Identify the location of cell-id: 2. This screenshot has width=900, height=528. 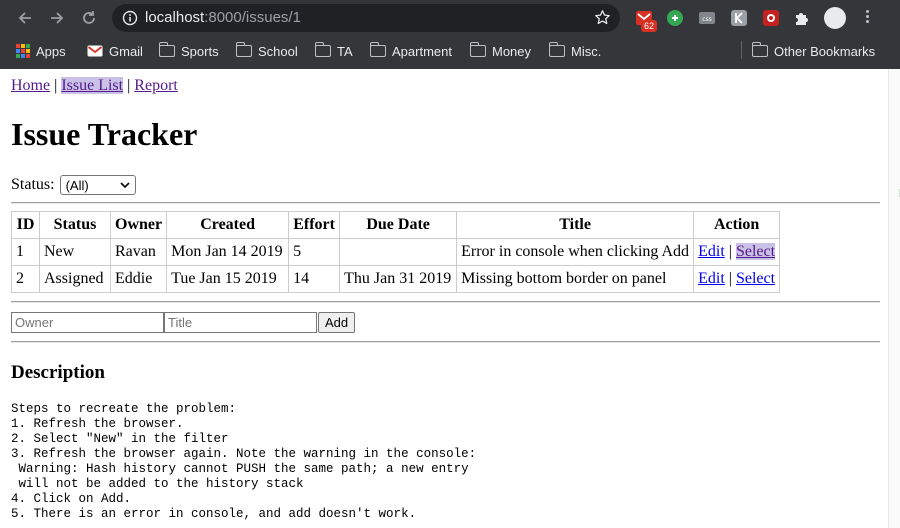
(25, 279).